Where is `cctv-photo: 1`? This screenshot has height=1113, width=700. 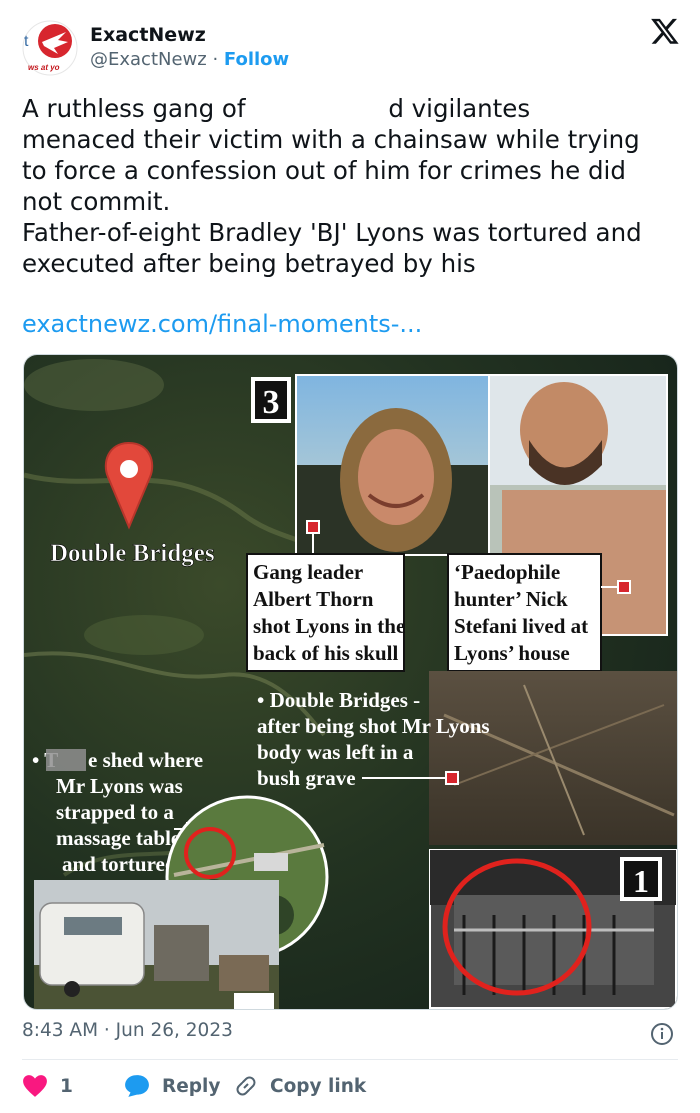 cctv-photo: 1 is located at coordinates (553, 929).